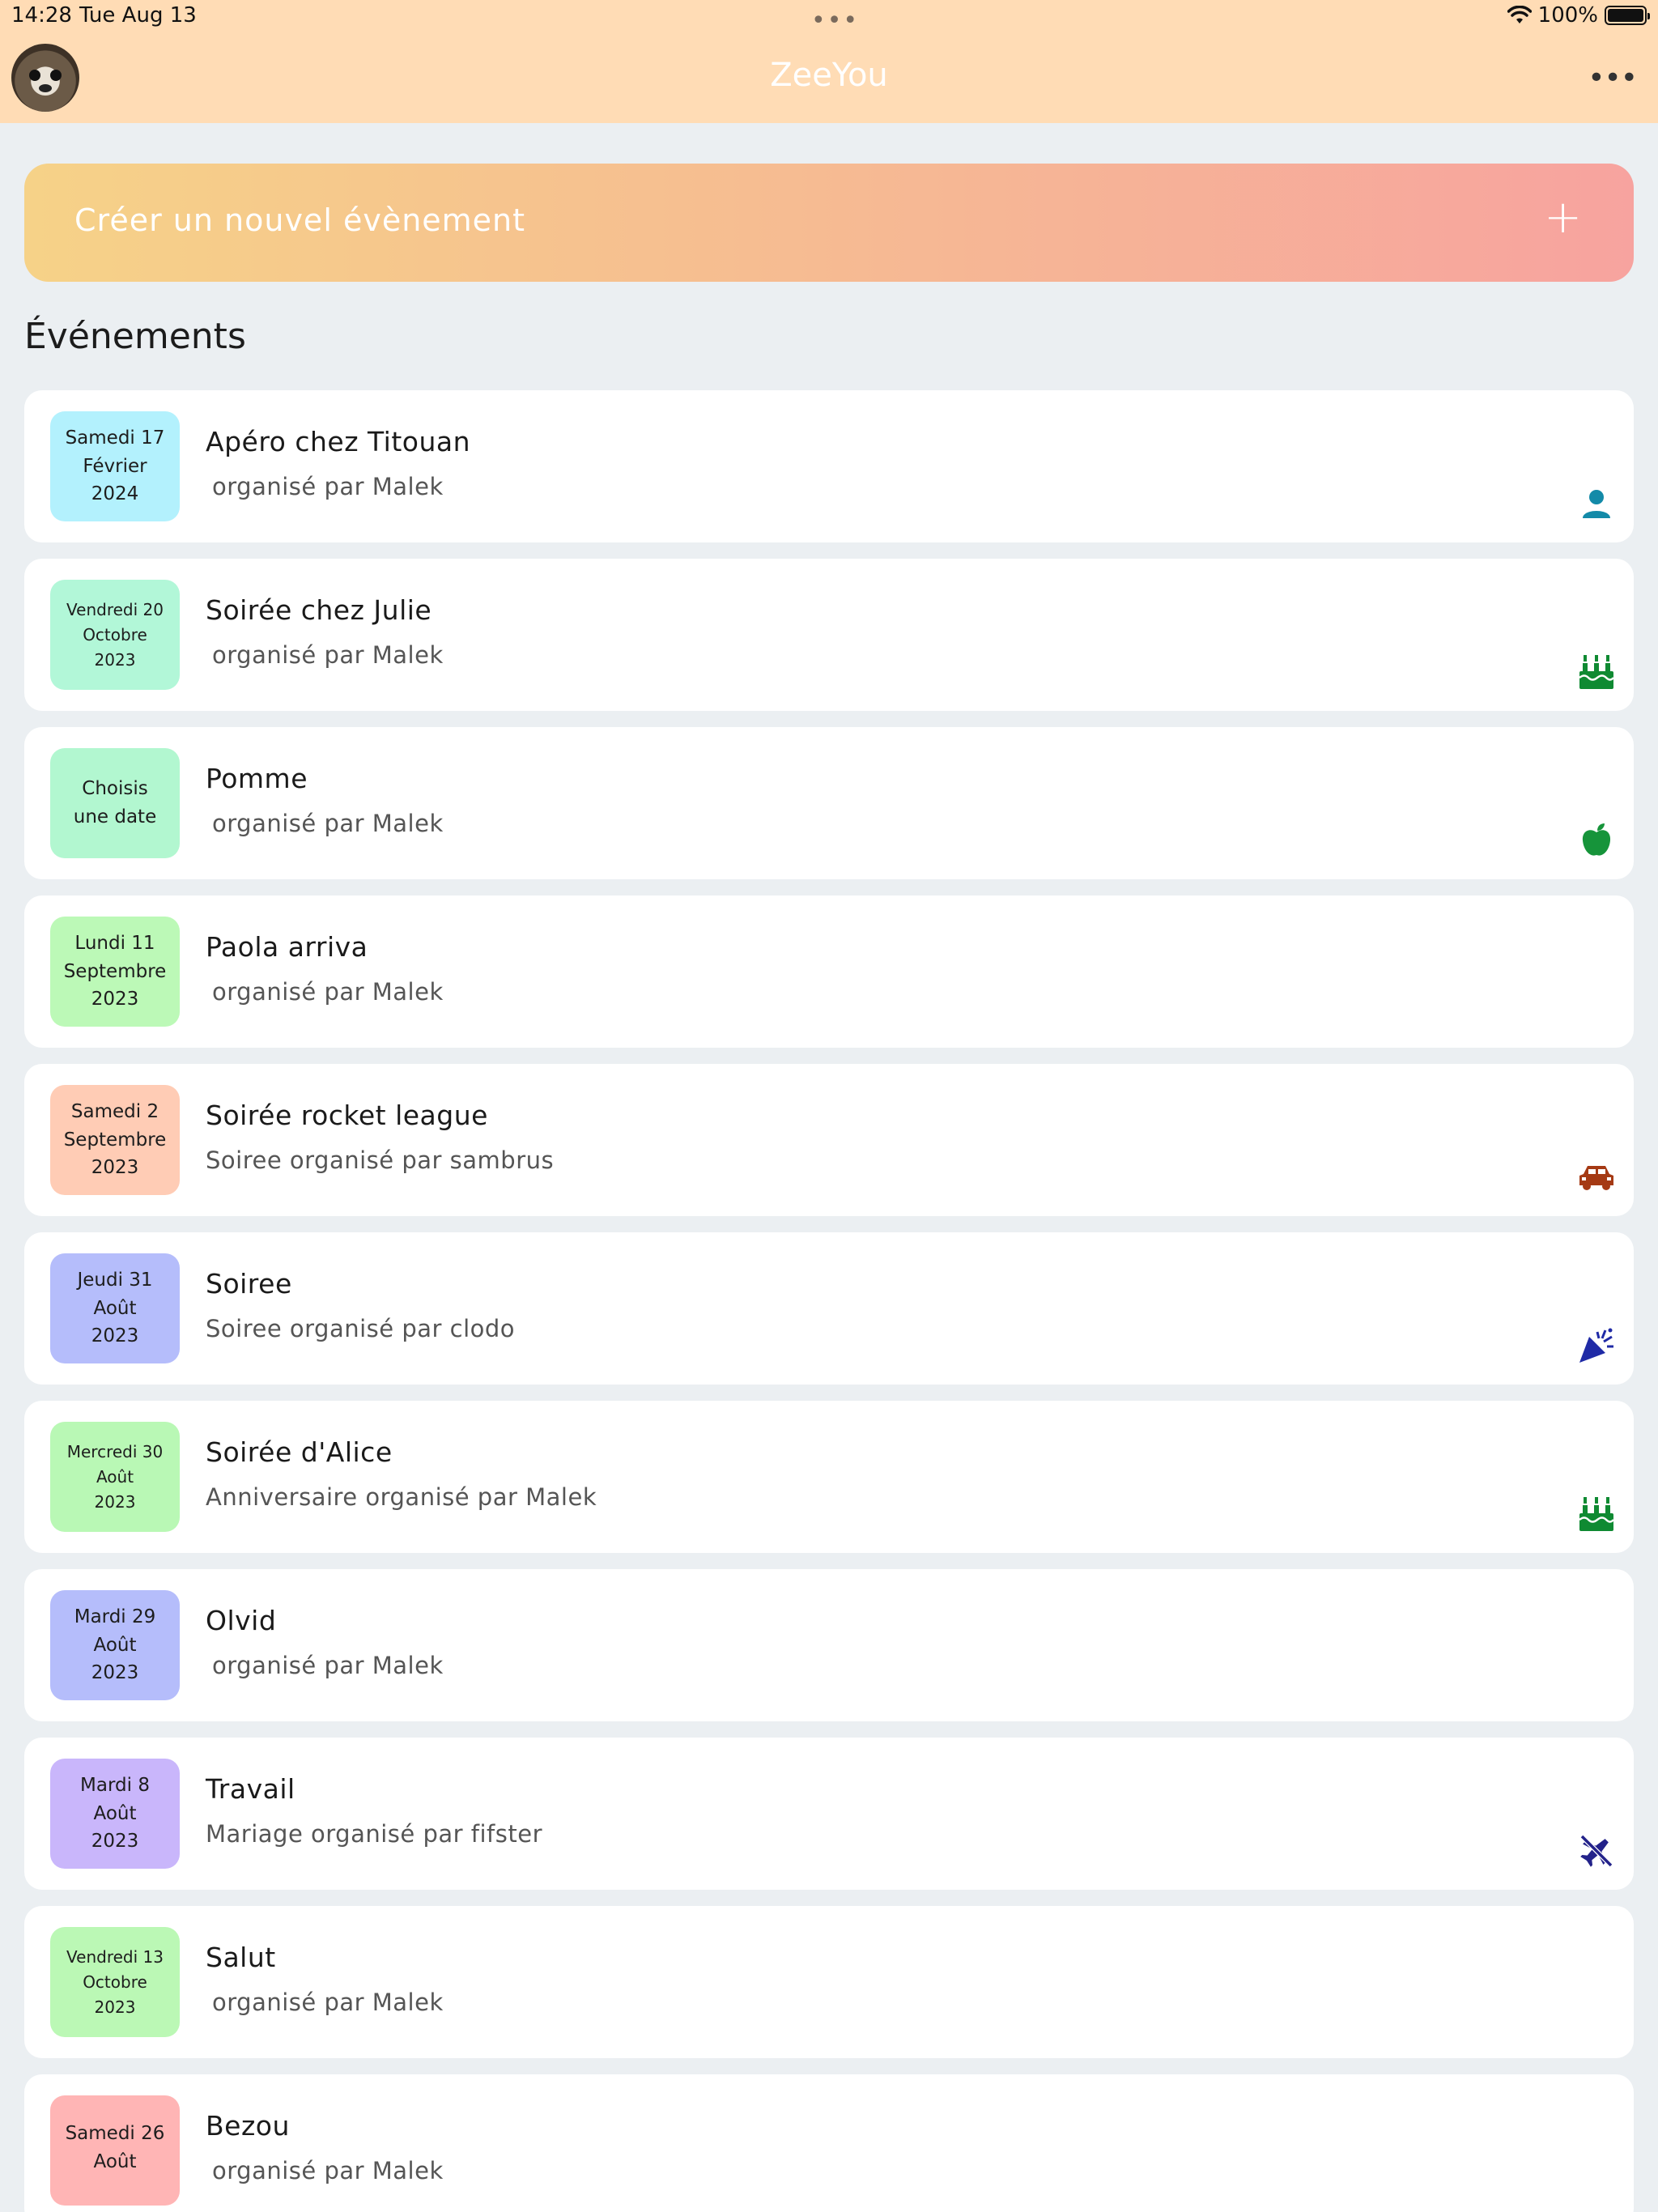 This screenshot has width=1658, height=2212. Describe the element at coordinates (1596, 1178) in the screenshot. I see `car-icon` at that location.